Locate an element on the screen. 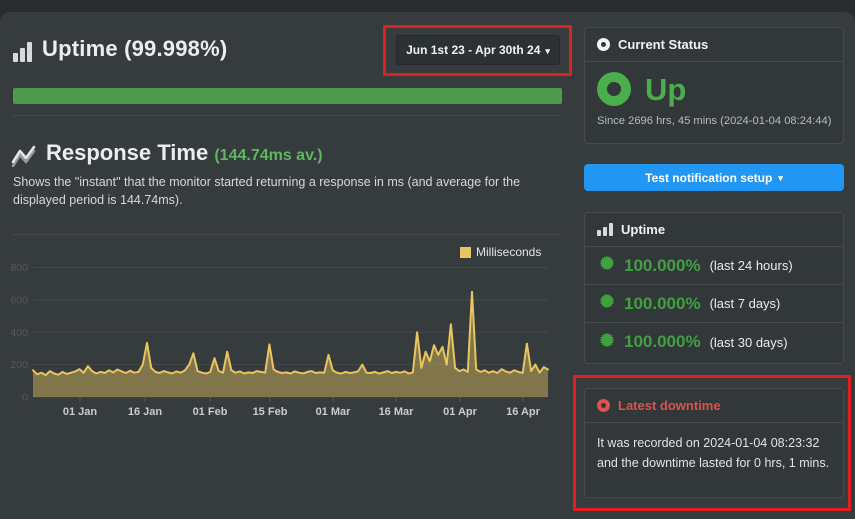 This screenshot has width=855, height=519. uptime-panel-header: Uptime is located at coordinates (714, 230).